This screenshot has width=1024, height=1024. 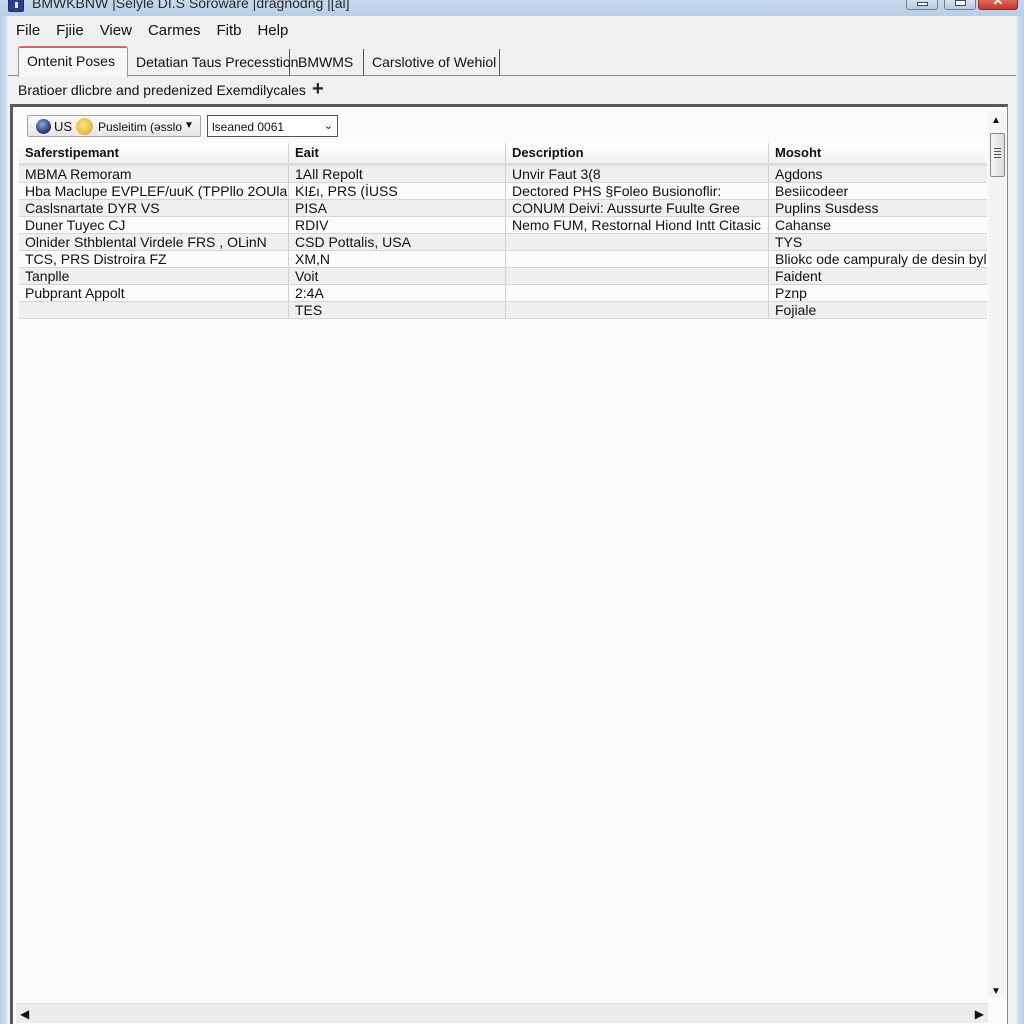 What do you see at coordinates (798, 276) in the screenshot?
I see `table-cell: Faident` at bounding box center [798, 276].